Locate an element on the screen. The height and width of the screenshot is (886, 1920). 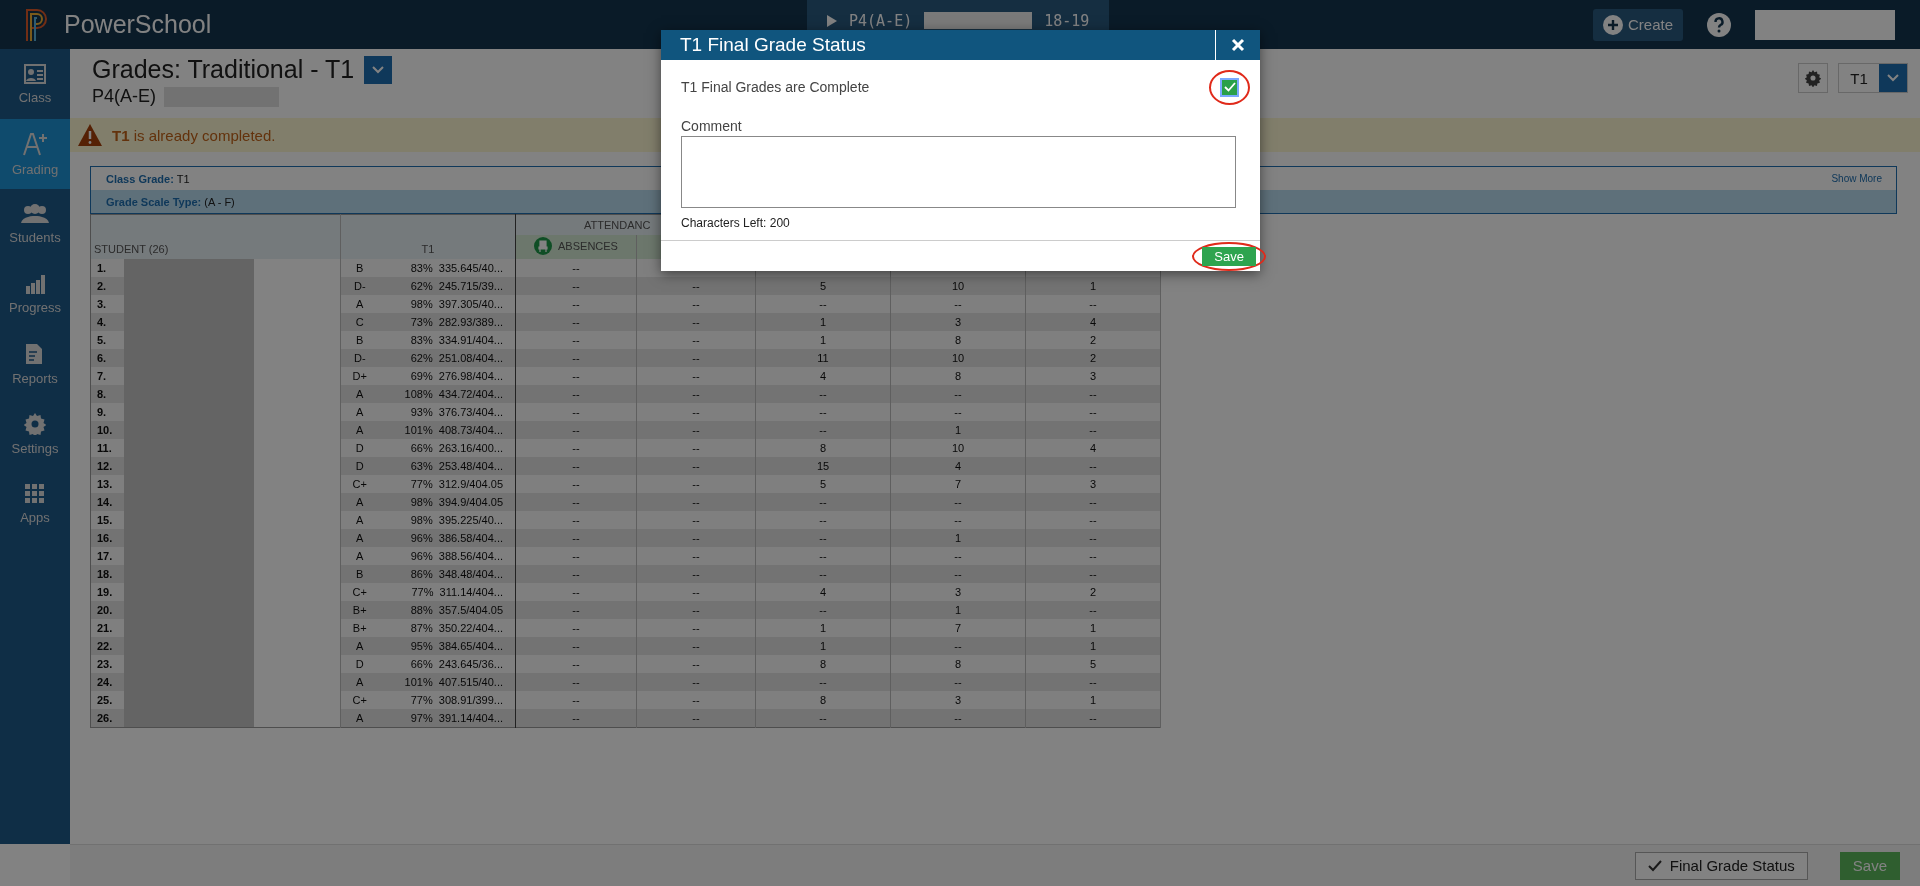
row-number: 25. is located at coordinates (107, 700).